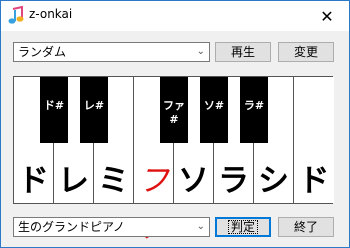 This screenshot has height=248, width=350. Describe the element at coordinates (51, 14) in the screenshot. I see `window-title: z-onkai` at that location.